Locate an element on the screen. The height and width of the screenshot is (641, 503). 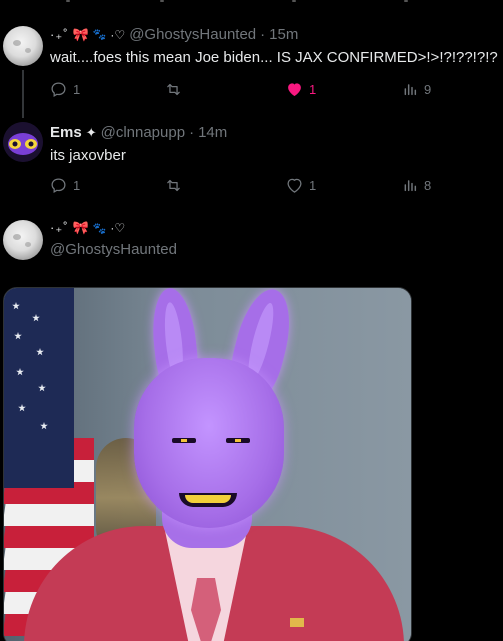
views-button: 9 is located at coordinates (416, 89).